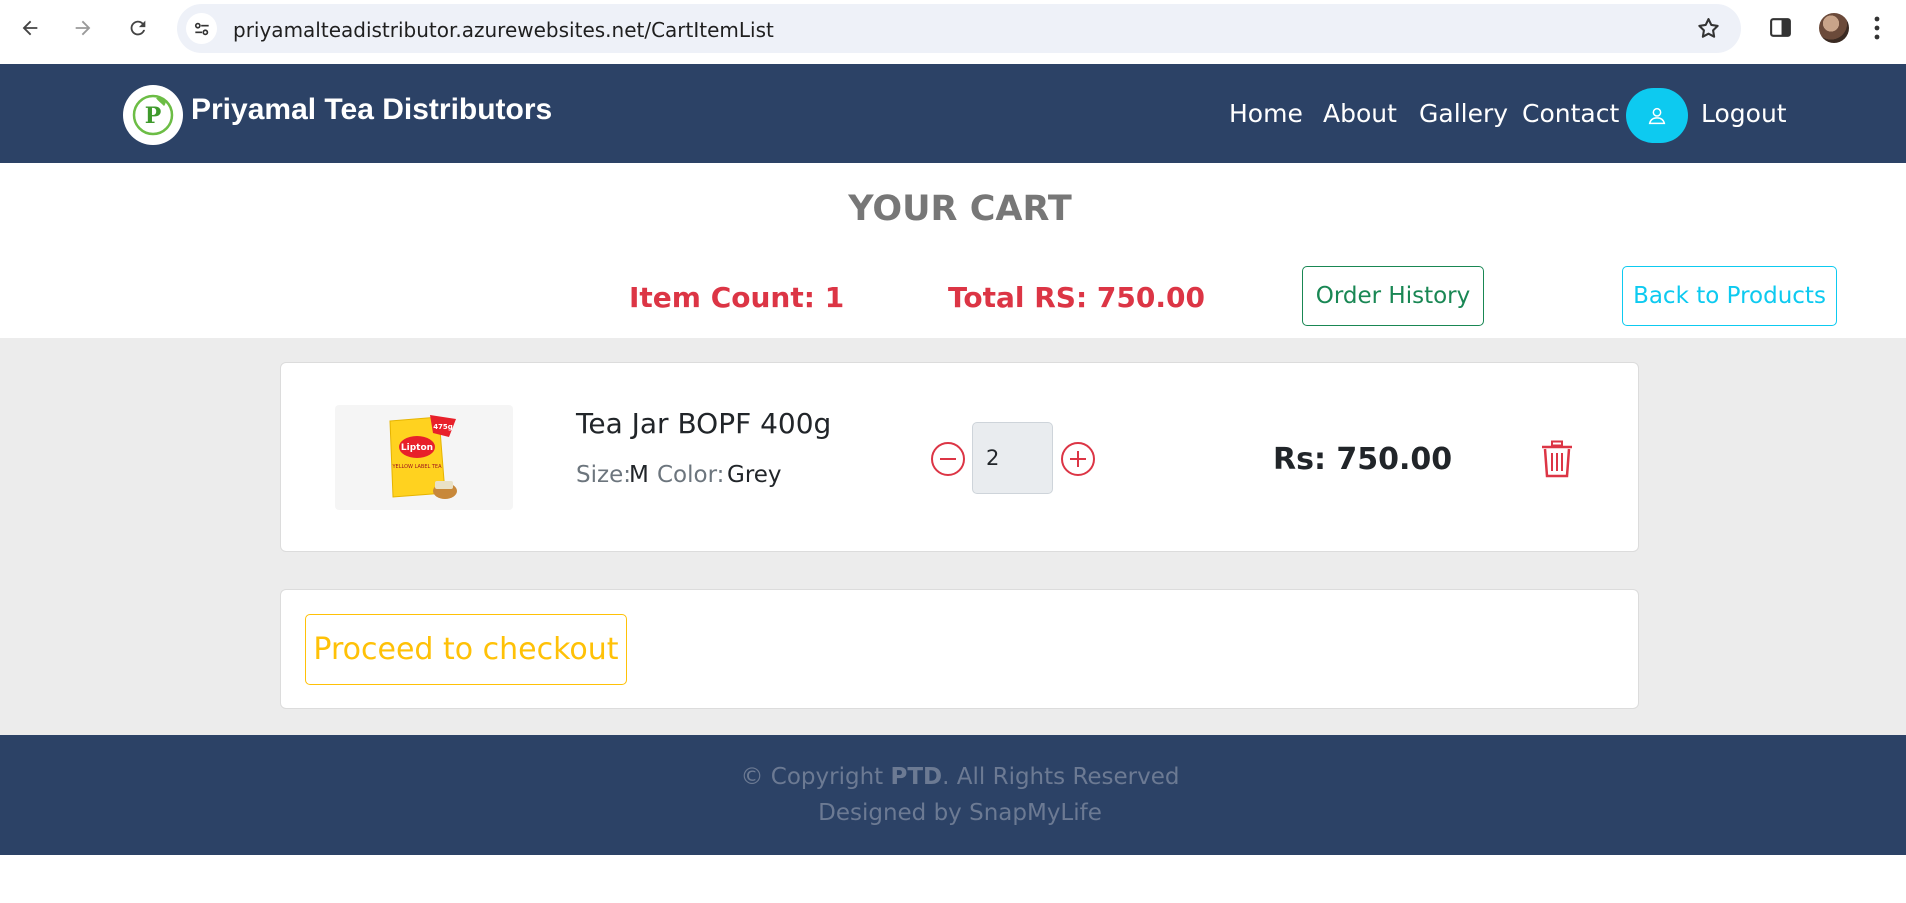 The height and width of the screenshot is (903, 1906). What do you see at coordinates (603, 475) in the screenshot?
I see `size-label: Size:` at bounding box center [603, 475].